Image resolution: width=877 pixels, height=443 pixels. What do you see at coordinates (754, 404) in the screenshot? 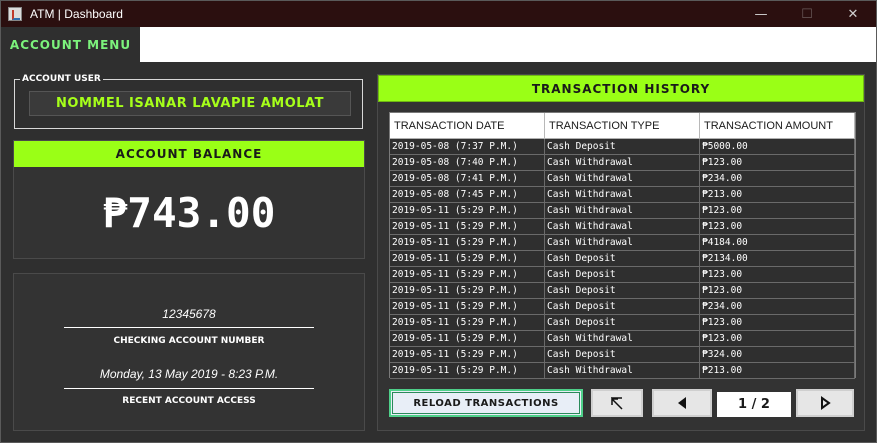
I see `page-indicator: 1 / 2` at bounding box center [754, 404].